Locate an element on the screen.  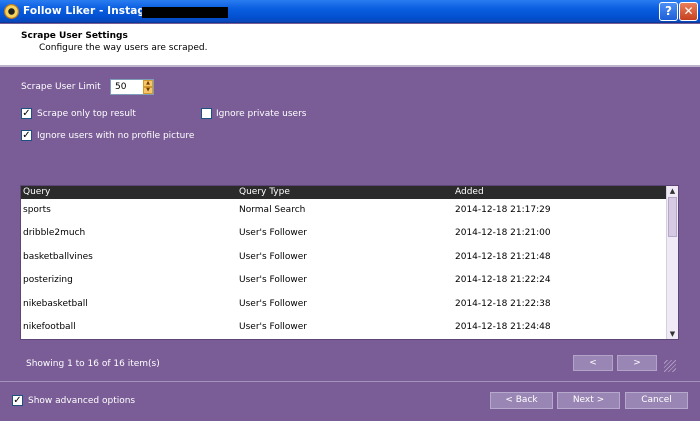
spin-up-icon: ▲ is located at coordinates (148, 83).